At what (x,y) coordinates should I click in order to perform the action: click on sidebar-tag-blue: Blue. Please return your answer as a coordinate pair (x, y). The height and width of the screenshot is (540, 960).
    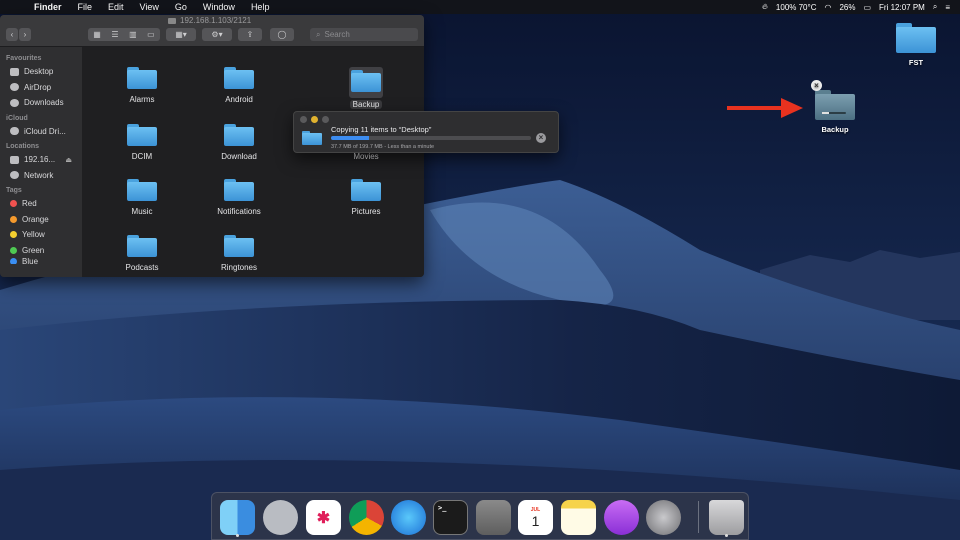
    Looking at the image, I should click on (41, 261).